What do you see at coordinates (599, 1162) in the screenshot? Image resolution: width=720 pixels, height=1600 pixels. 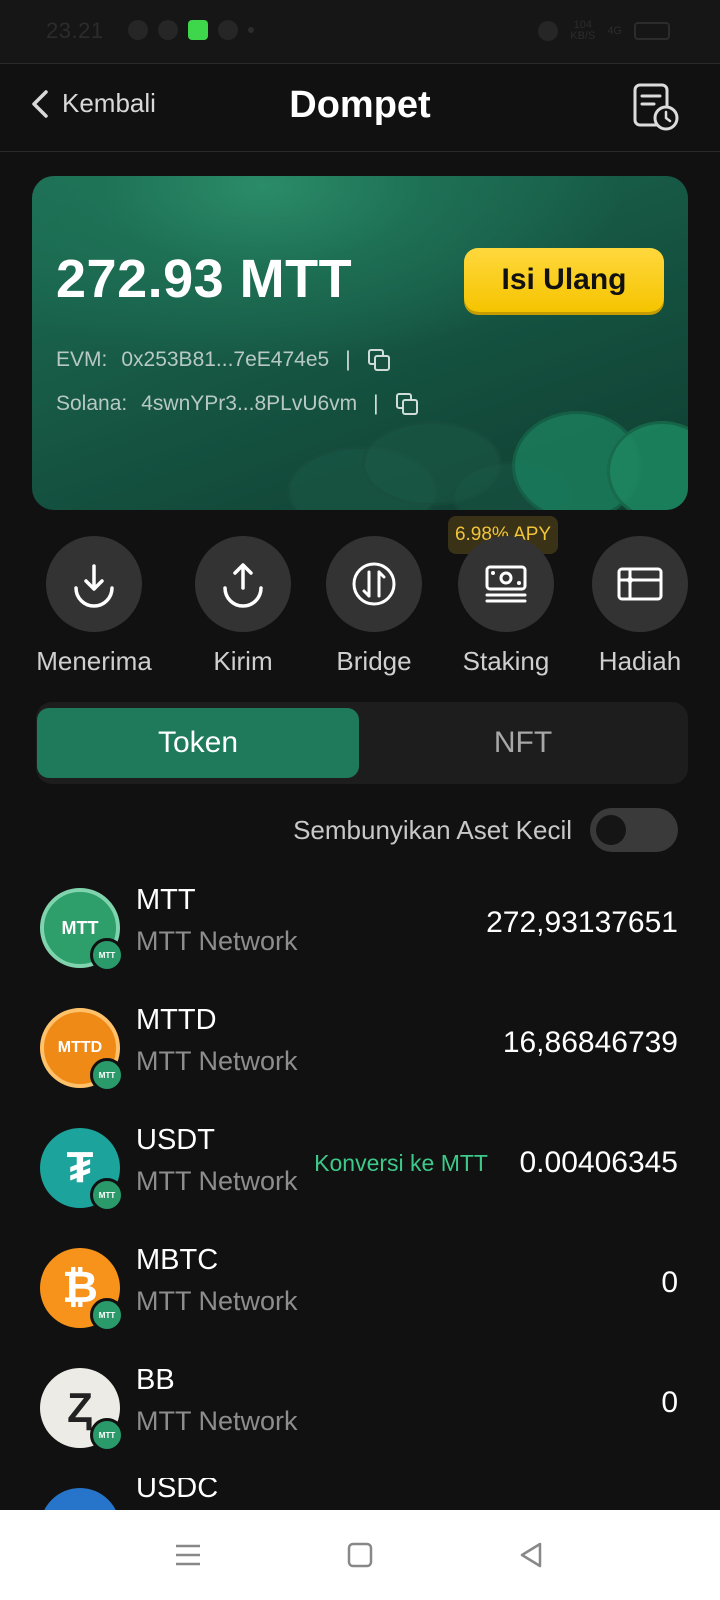 I see `token-balance: 0.00406345` at bounding box center [599, 1162].